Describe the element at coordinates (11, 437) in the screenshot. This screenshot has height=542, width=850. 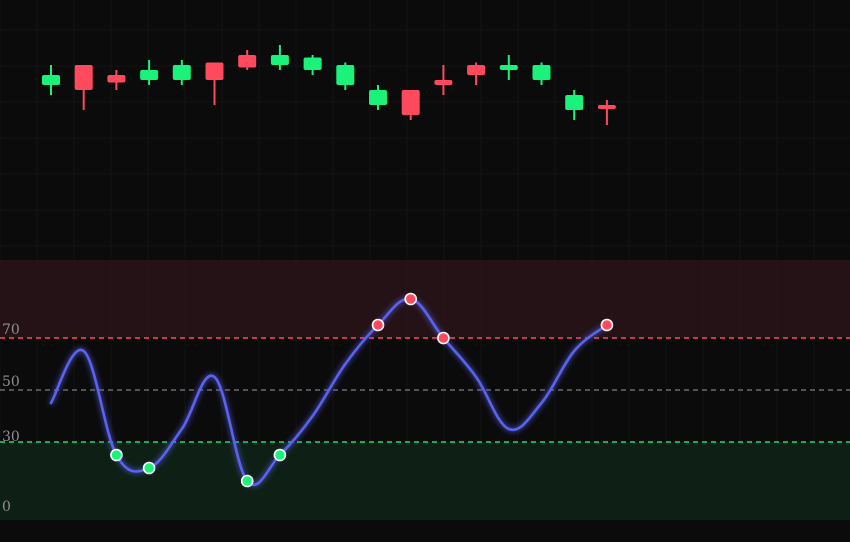
I see `tick-label-30: 30` at that location.